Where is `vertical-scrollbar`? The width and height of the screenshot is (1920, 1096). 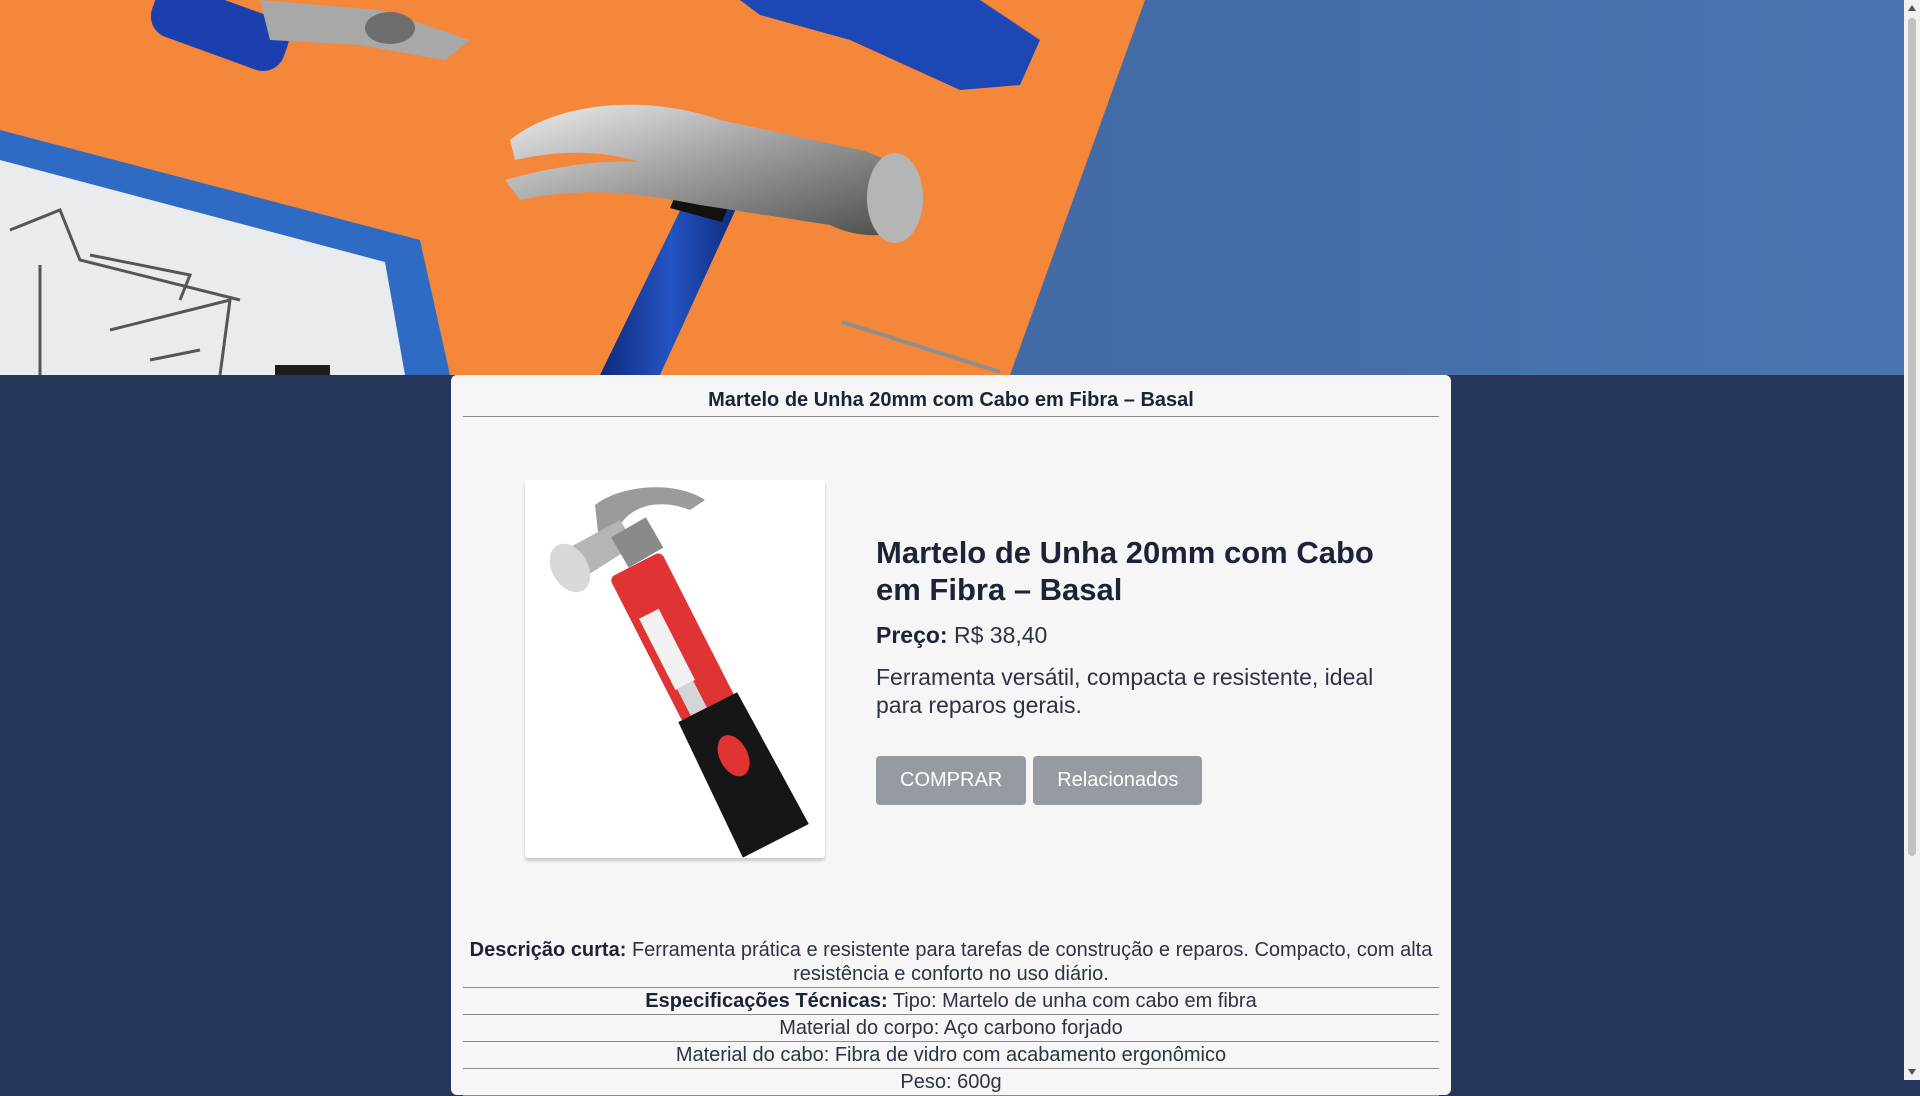
vertical-scrollbar is located at coordinates (1912, 540).